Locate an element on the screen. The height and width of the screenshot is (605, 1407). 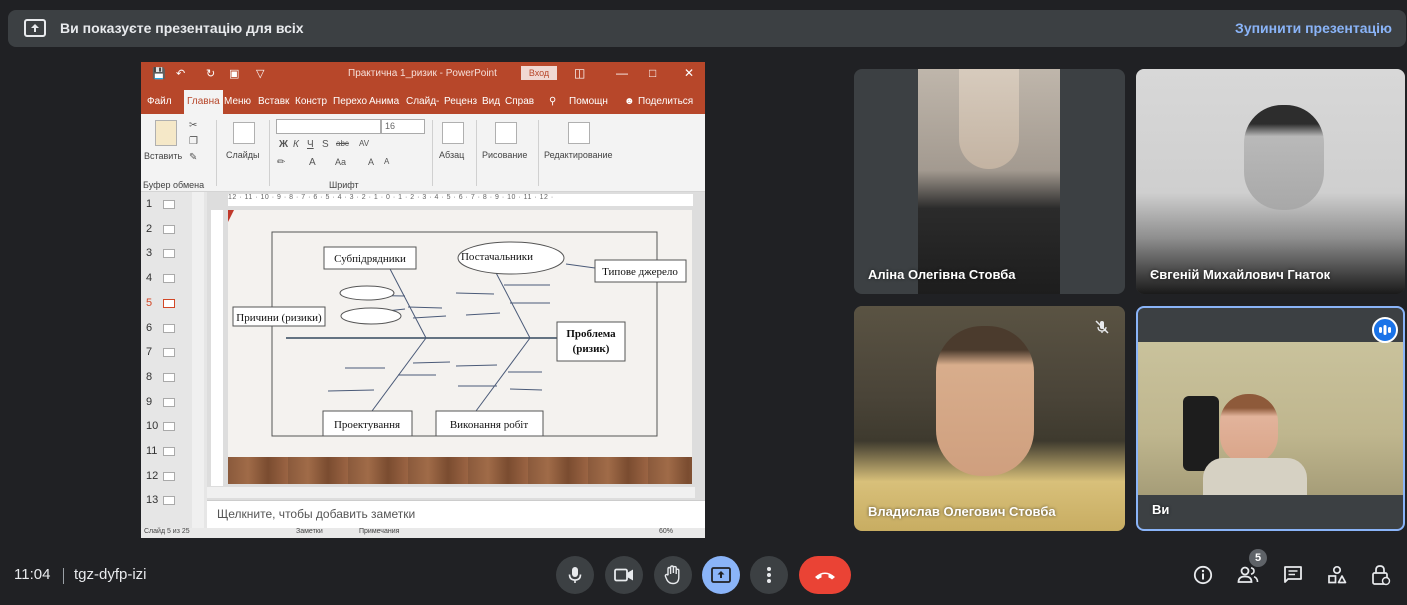
slides-label: Слайды is located at coordinates (243, 155).